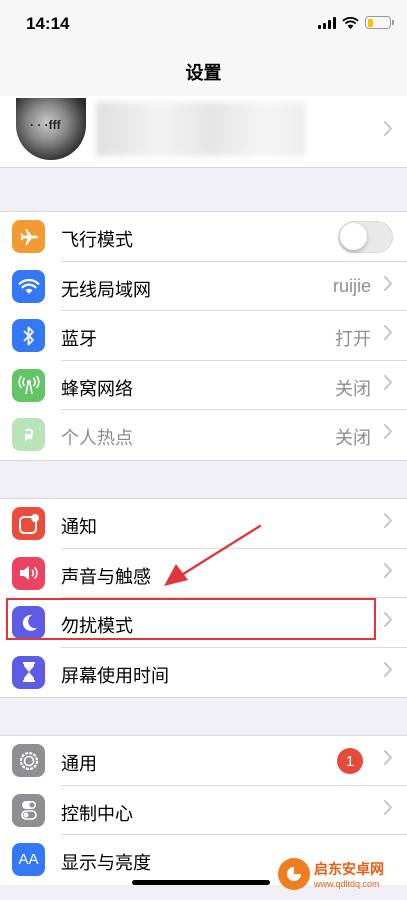 The image size is (407, 900). What do you see at coordinates (203, 810) in the screenshot?
I see `settings-row-control-center: 控制中心` at bounding box center [203, 810].